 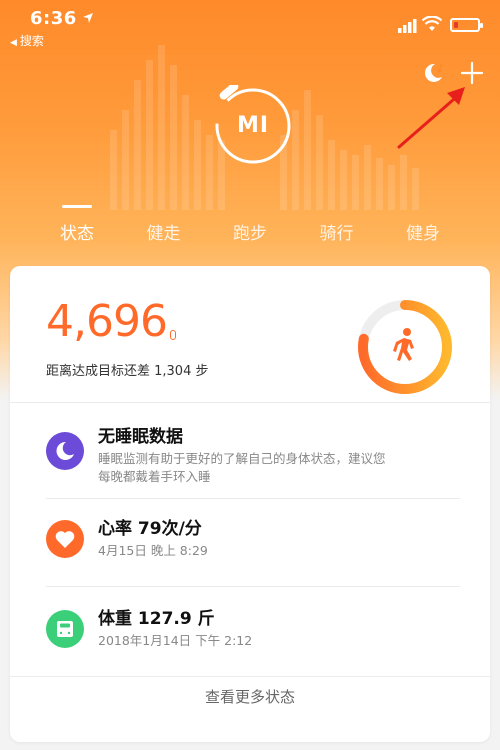 I want to click on mi-logo: MI, so click(x=253, y=125).